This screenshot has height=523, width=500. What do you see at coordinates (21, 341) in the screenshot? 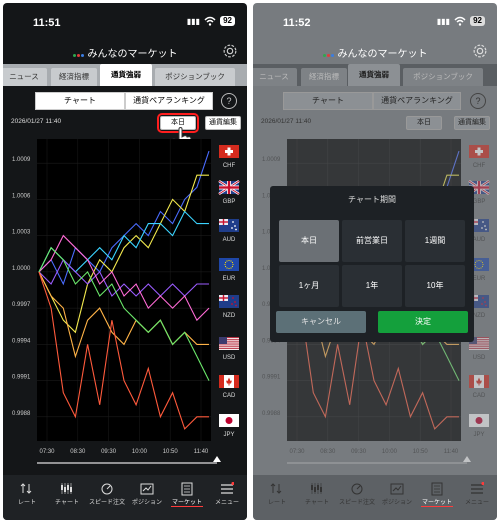
I see `y-tick-label: 0.9994` at bounding box center [21, 341].